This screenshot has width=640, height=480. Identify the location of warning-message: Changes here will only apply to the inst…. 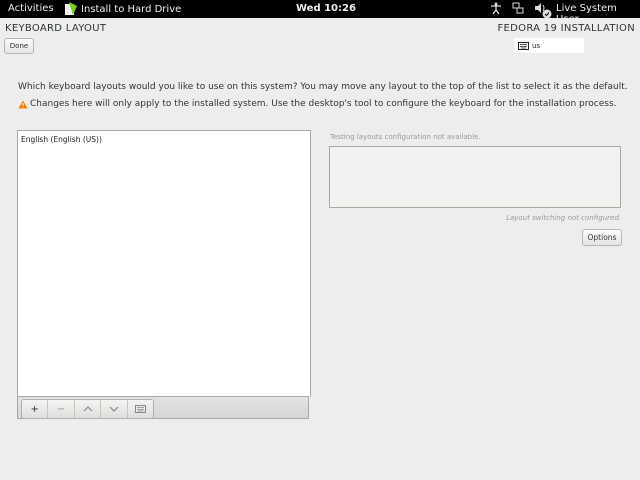
(317, 104).